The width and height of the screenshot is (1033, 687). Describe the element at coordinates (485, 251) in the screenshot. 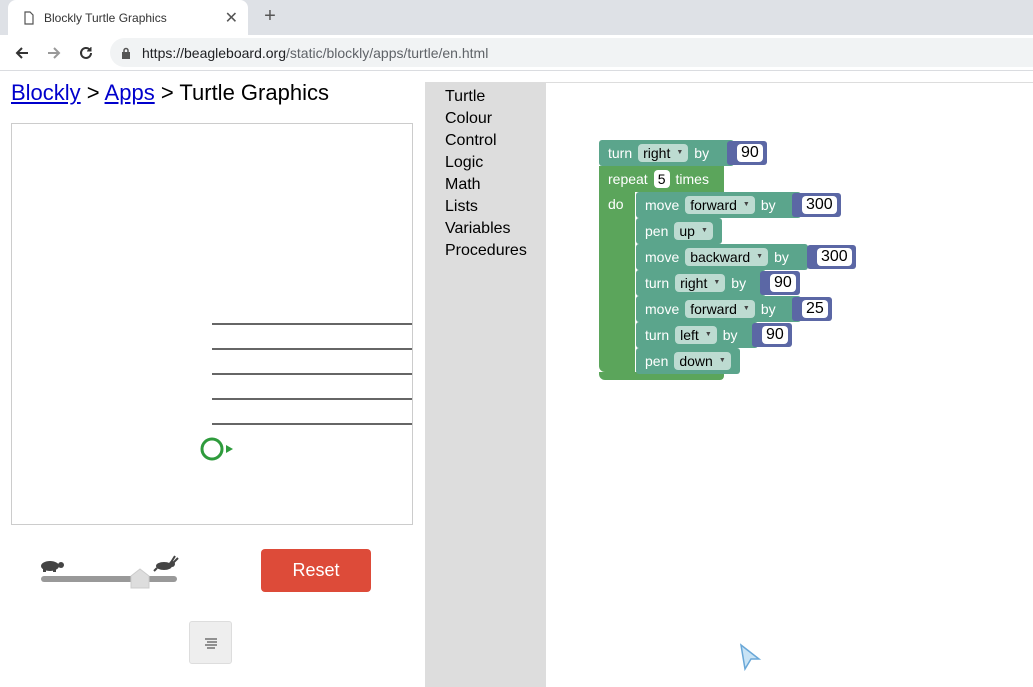

I see `category-procedures: Procedures` at that location.